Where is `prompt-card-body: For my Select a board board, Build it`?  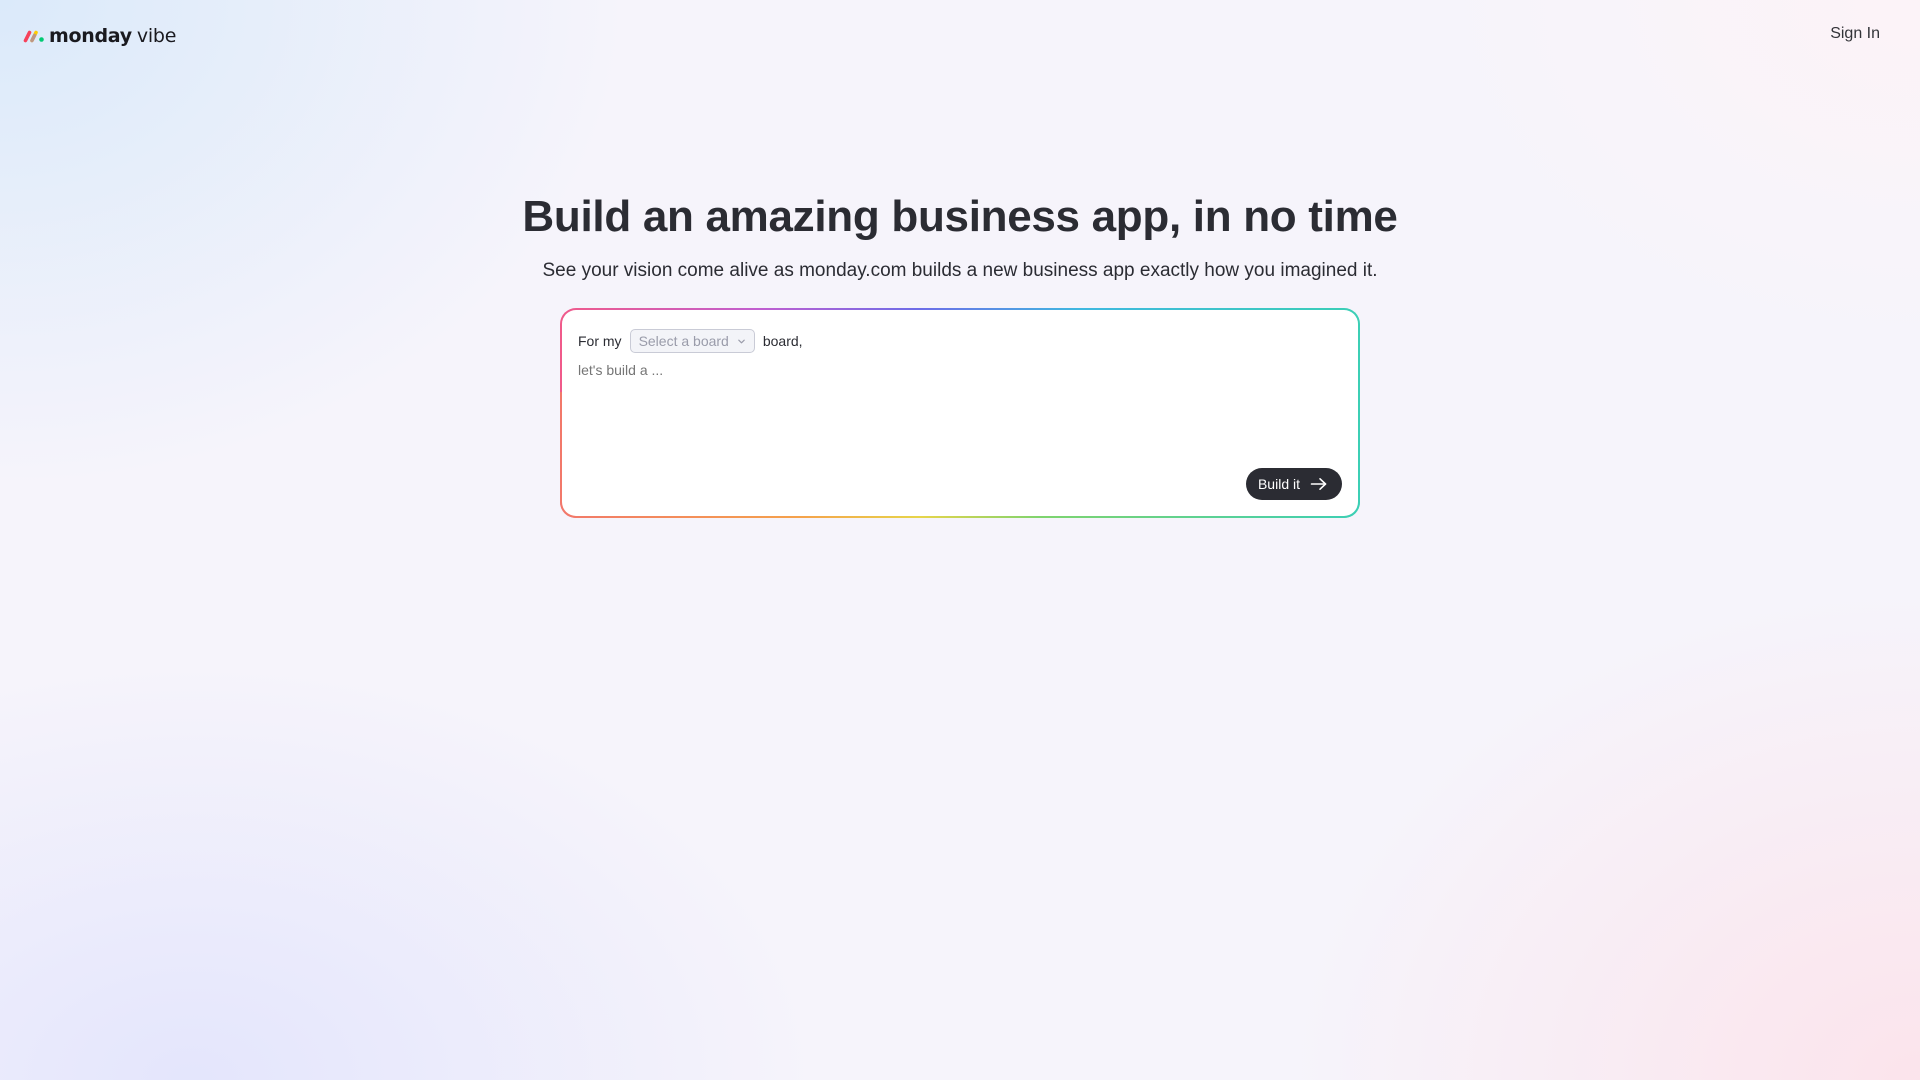
prompt-card-body: For my Select a board board, Build it is located at coordinates (960, 413).